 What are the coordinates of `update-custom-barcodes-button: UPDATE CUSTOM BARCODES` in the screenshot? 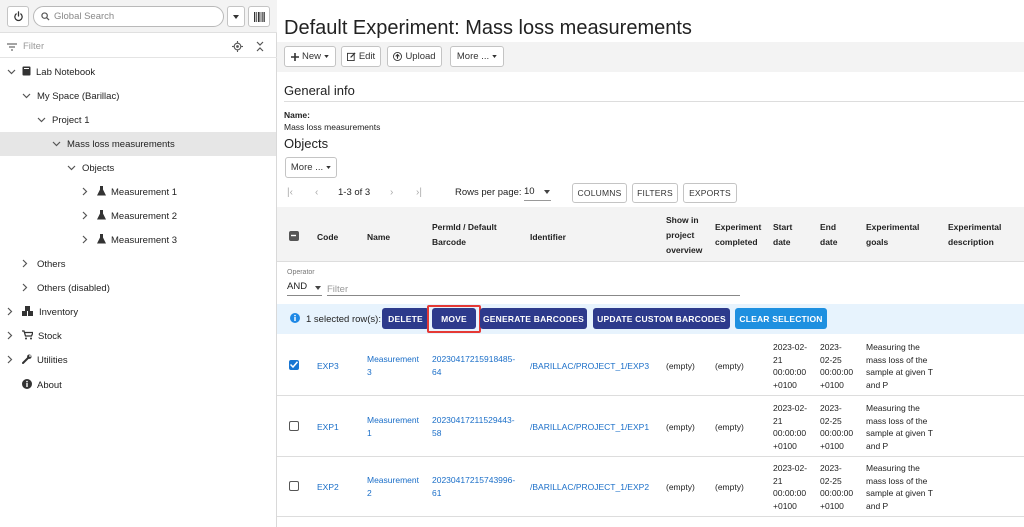 It's located at (661, 318).